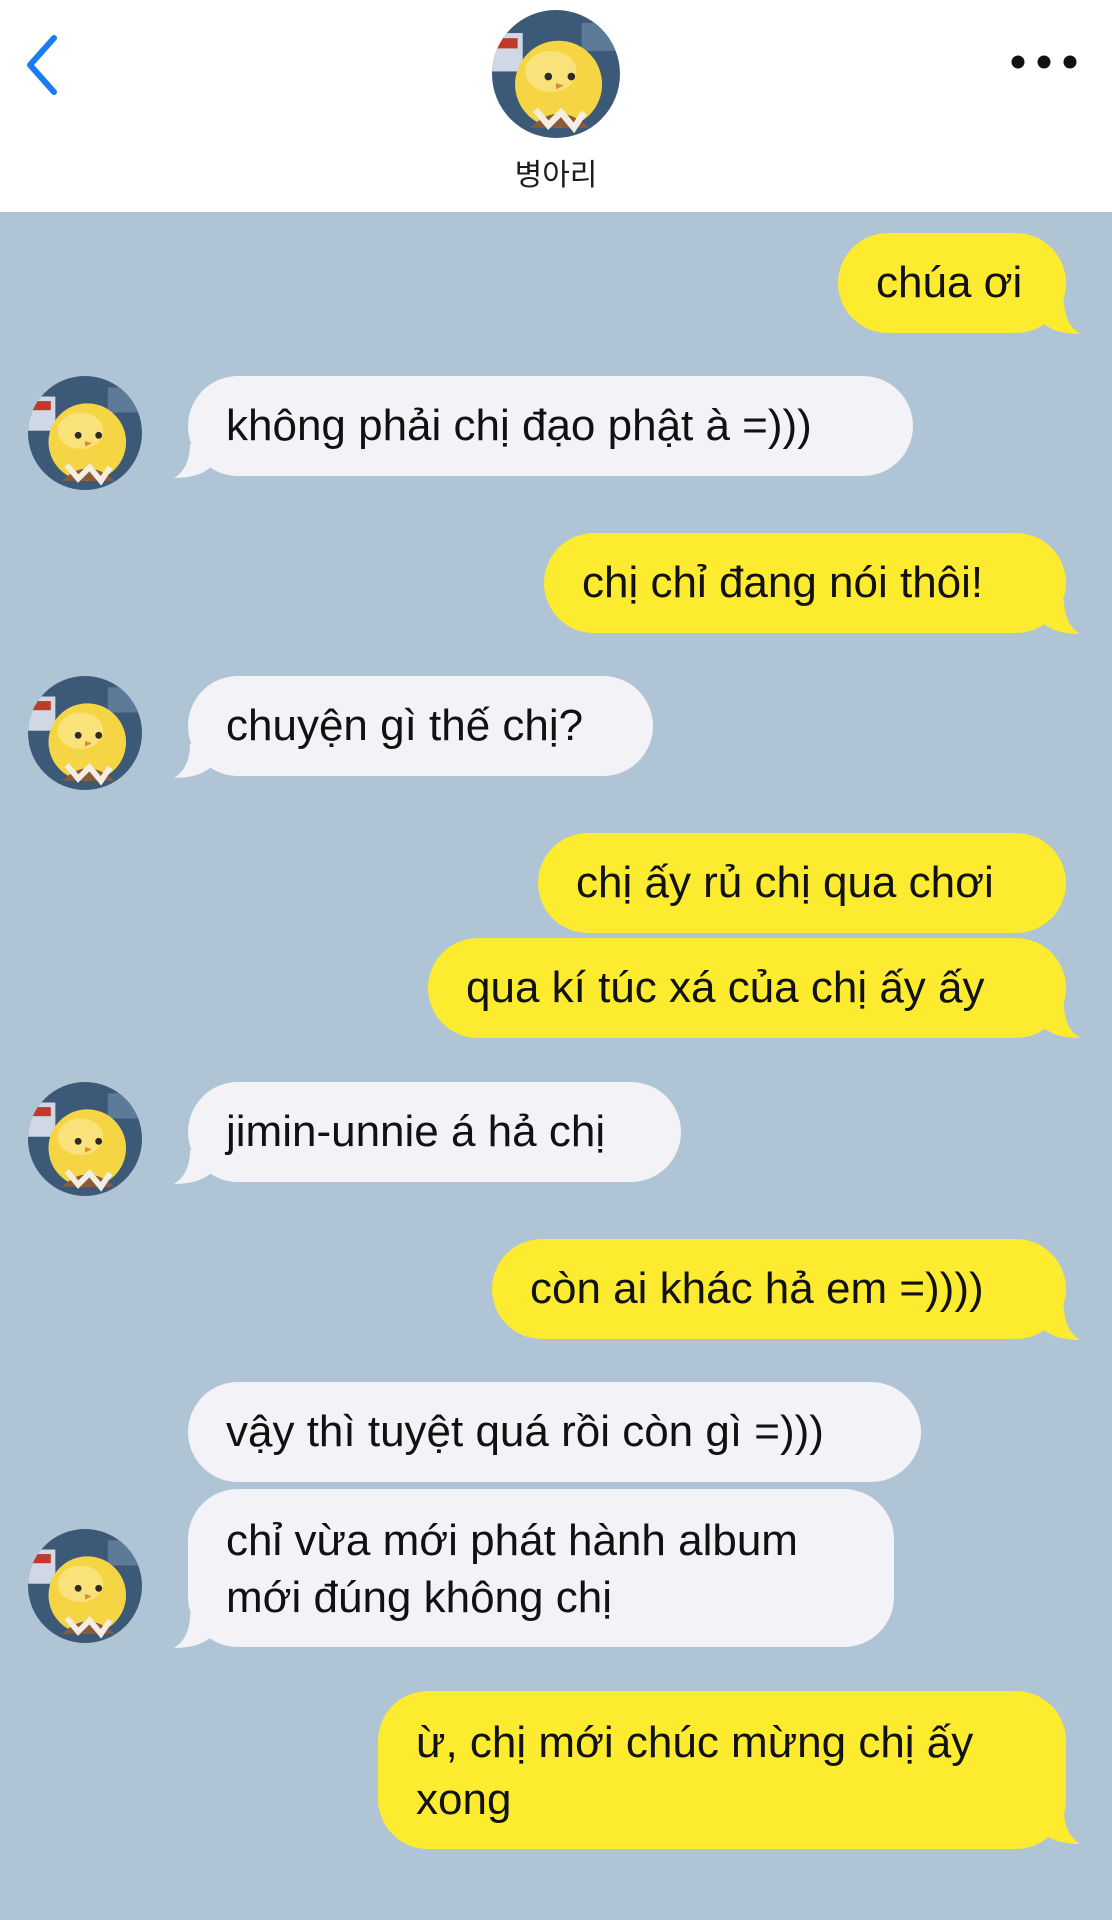  I want to click on received-message: vậy thì tuyệt quá rồi còn gì =))), so click(554, 1432).